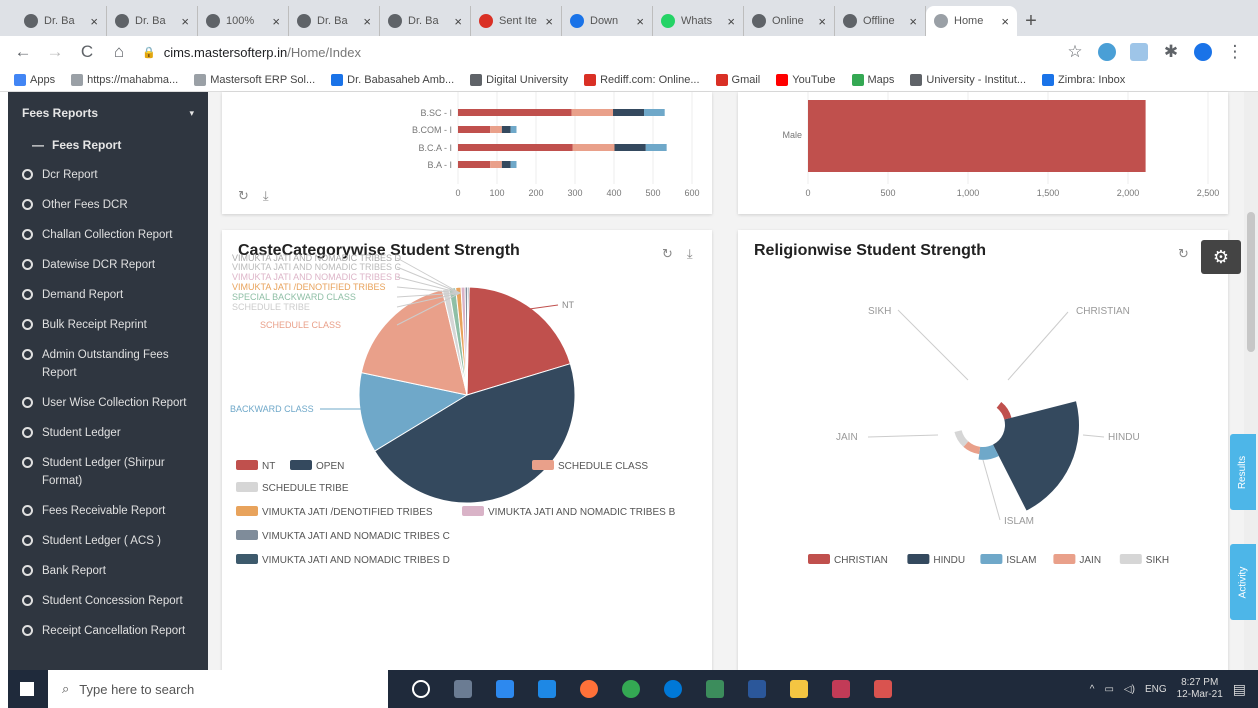  Describe the element at coordinates (108, 145) in the screenshot. I see `sidebar-submenu-fees-report: — Fees Report` at that location.